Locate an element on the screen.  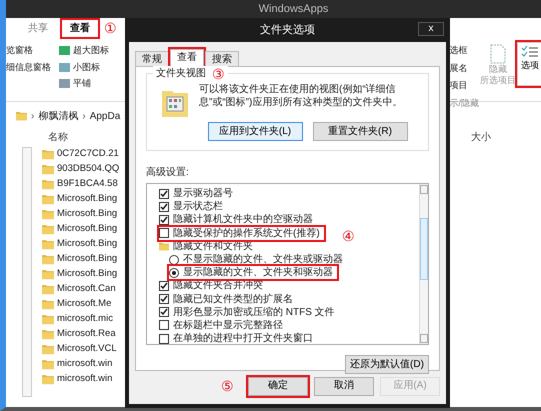
dialog-button: 确定 is located at coordinates (278, 386).